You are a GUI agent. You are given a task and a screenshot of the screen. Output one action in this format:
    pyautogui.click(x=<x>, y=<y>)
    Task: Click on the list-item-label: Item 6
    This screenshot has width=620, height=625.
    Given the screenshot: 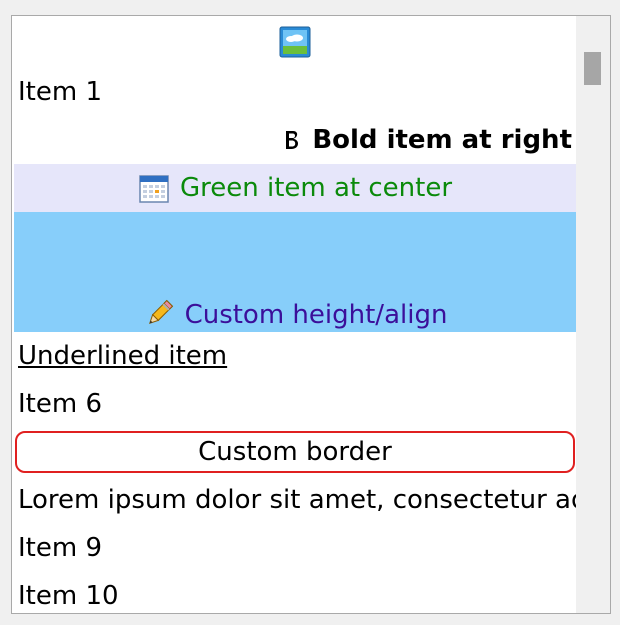 What is the action you would take?
    pyautogui.click(x=60, y=404)
    